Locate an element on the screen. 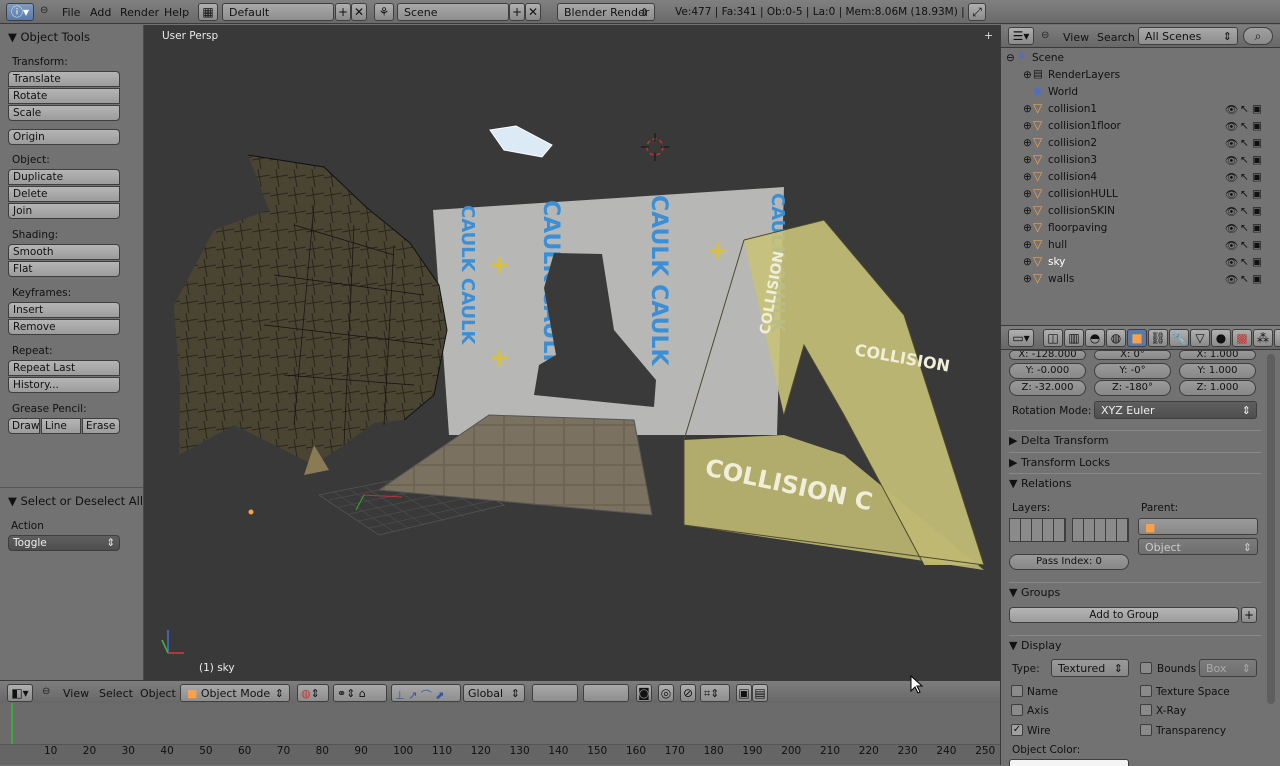 Image resolution: width=1280 pixels, height=766 pixels. menu-render: Render is located at coordinates (139, 12).